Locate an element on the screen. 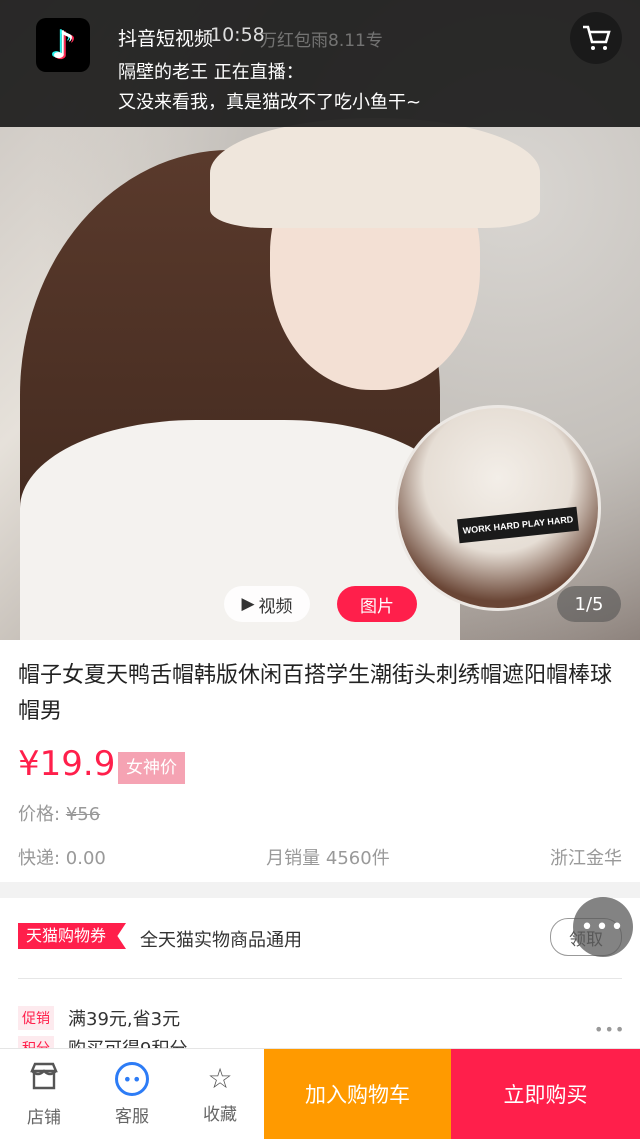  bottom-action-bar: 店铺 •• 客服 ☆ 收藏 加入购物车 立即购买 is located at coordinates (320, 1093).